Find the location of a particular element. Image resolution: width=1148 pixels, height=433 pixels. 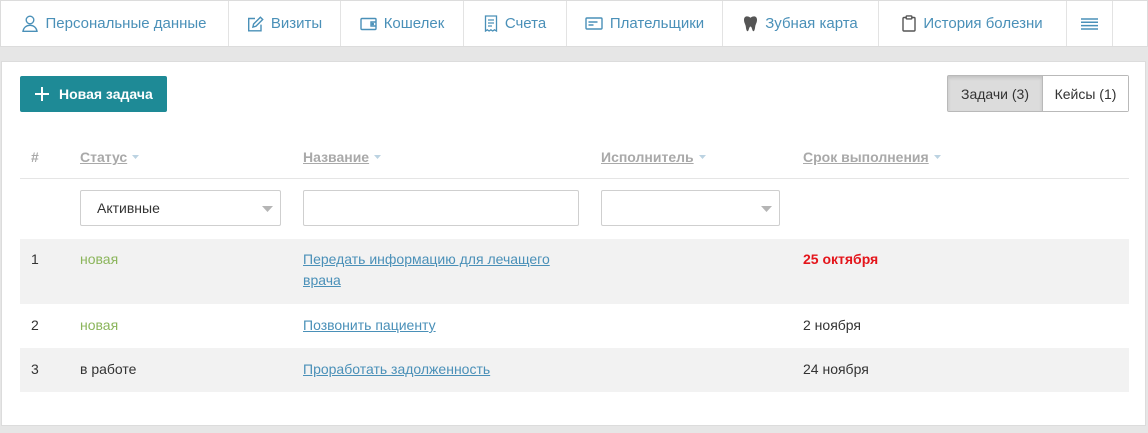

tab-personal-data: Персональные данные is located at coordinates (115, 23).